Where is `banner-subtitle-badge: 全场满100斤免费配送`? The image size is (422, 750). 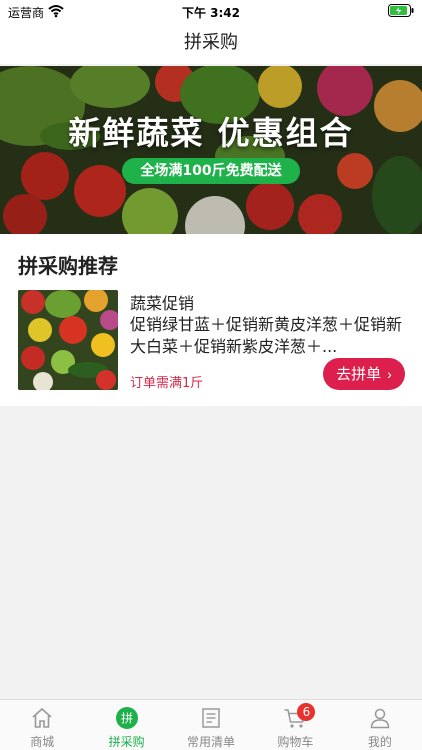 banner-subtitle-badge: 全场满100斤免费配送 is located at coordinates (211, 171).